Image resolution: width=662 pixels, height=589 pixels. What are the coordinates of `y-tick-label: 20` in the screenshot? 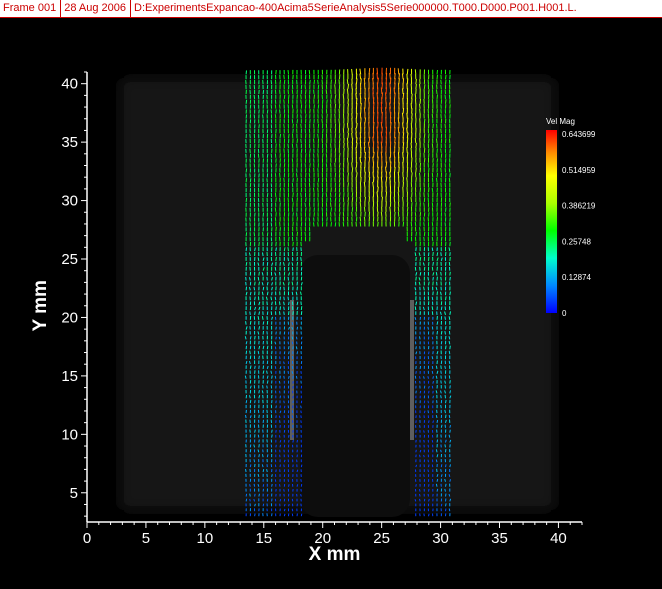 It's located at (69, 317).